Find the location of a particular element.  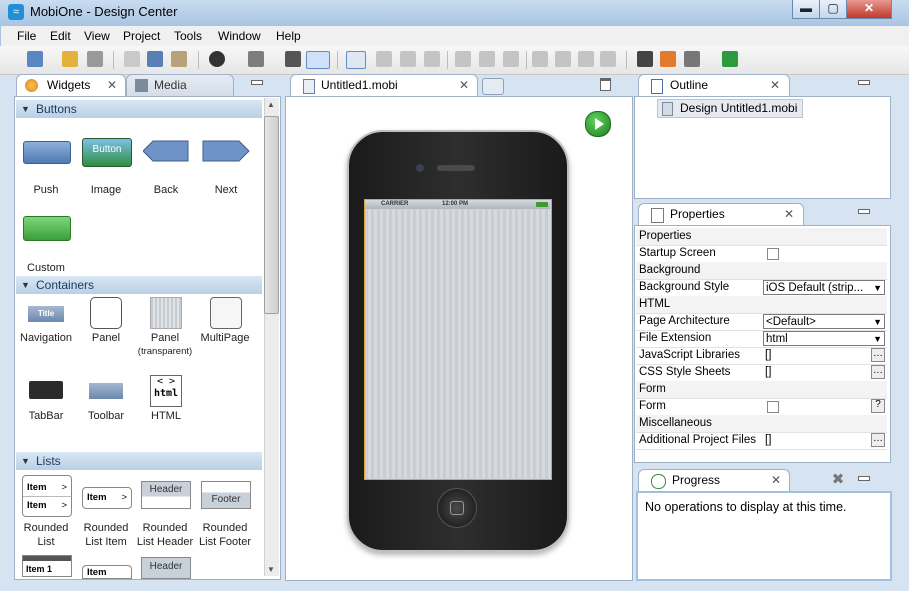

rounded-list-item-icon: Item > is located at coordinates (107, 498).